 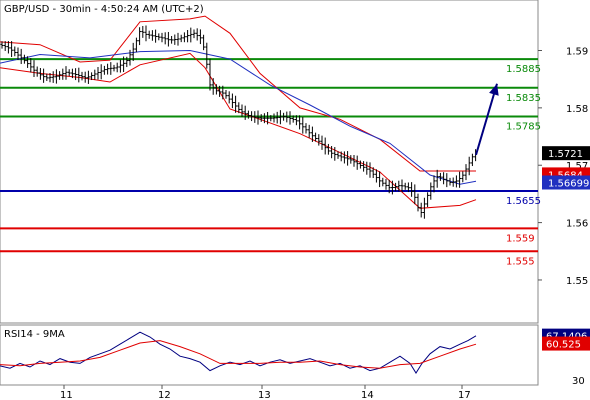 I want to click on price-tick-label-1: 1.58, so click(x=577, y=109).